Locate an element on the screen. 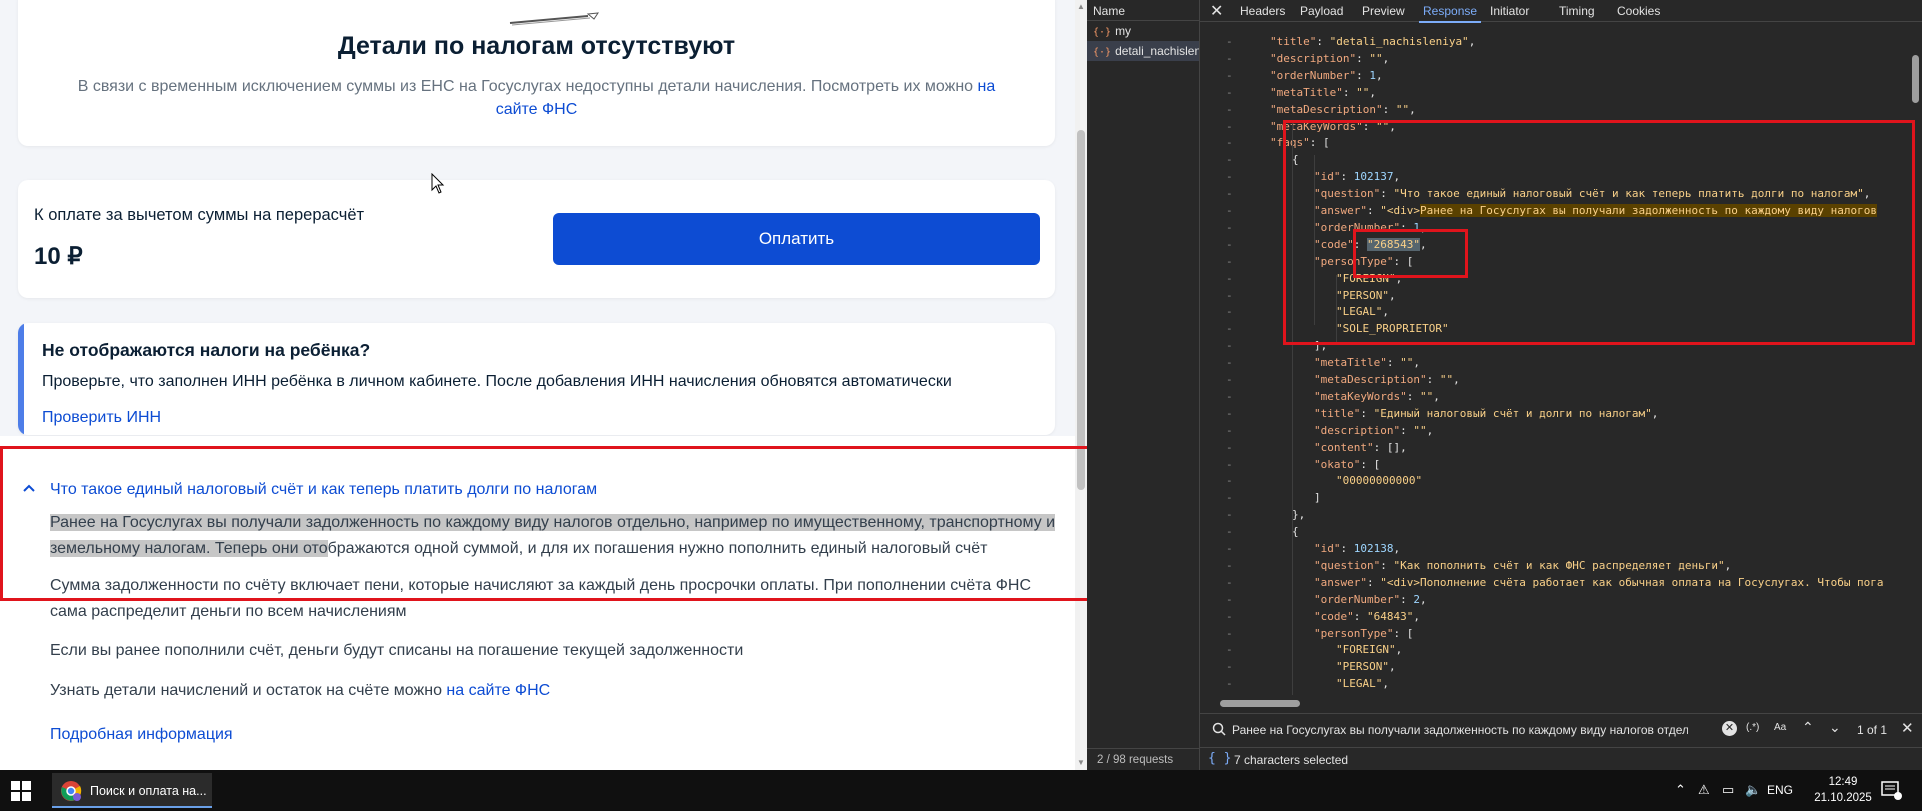 This screenshot has width=1922, height=811. page-scrollbar: ▲ ▼ is located at coordinates (1081, 385).